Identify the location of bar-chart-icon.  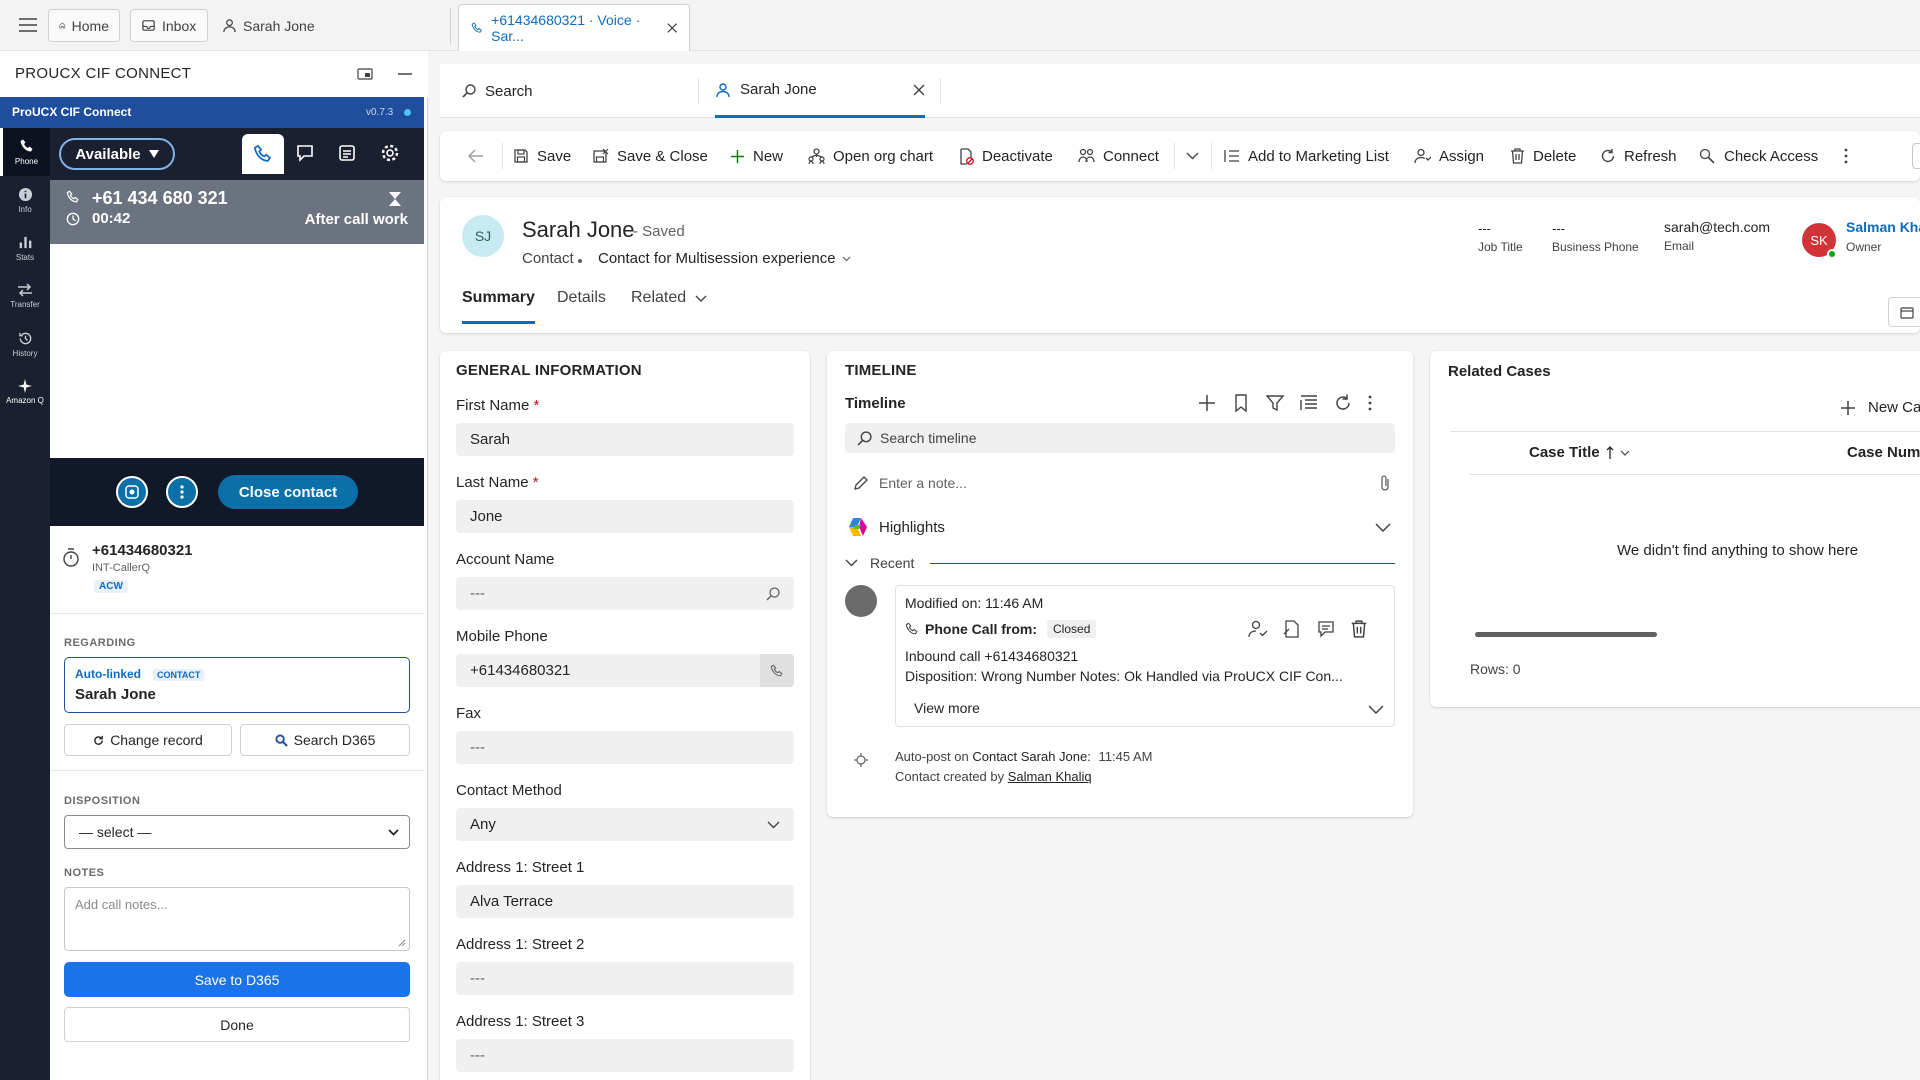
(25, 242).